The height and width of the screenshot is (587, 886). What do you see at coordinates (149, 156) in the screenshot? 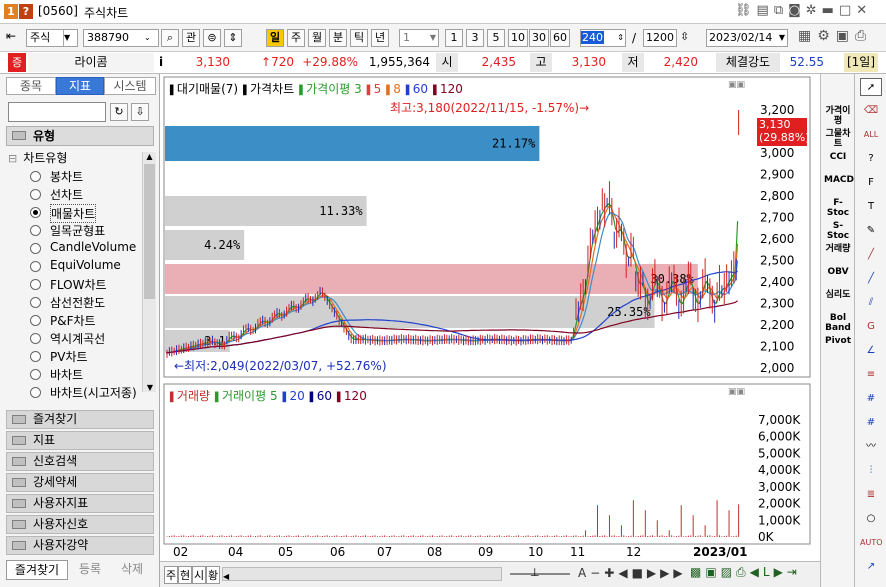
I see `scroll-up-icon: ▲` at bounding box center [149, 156].